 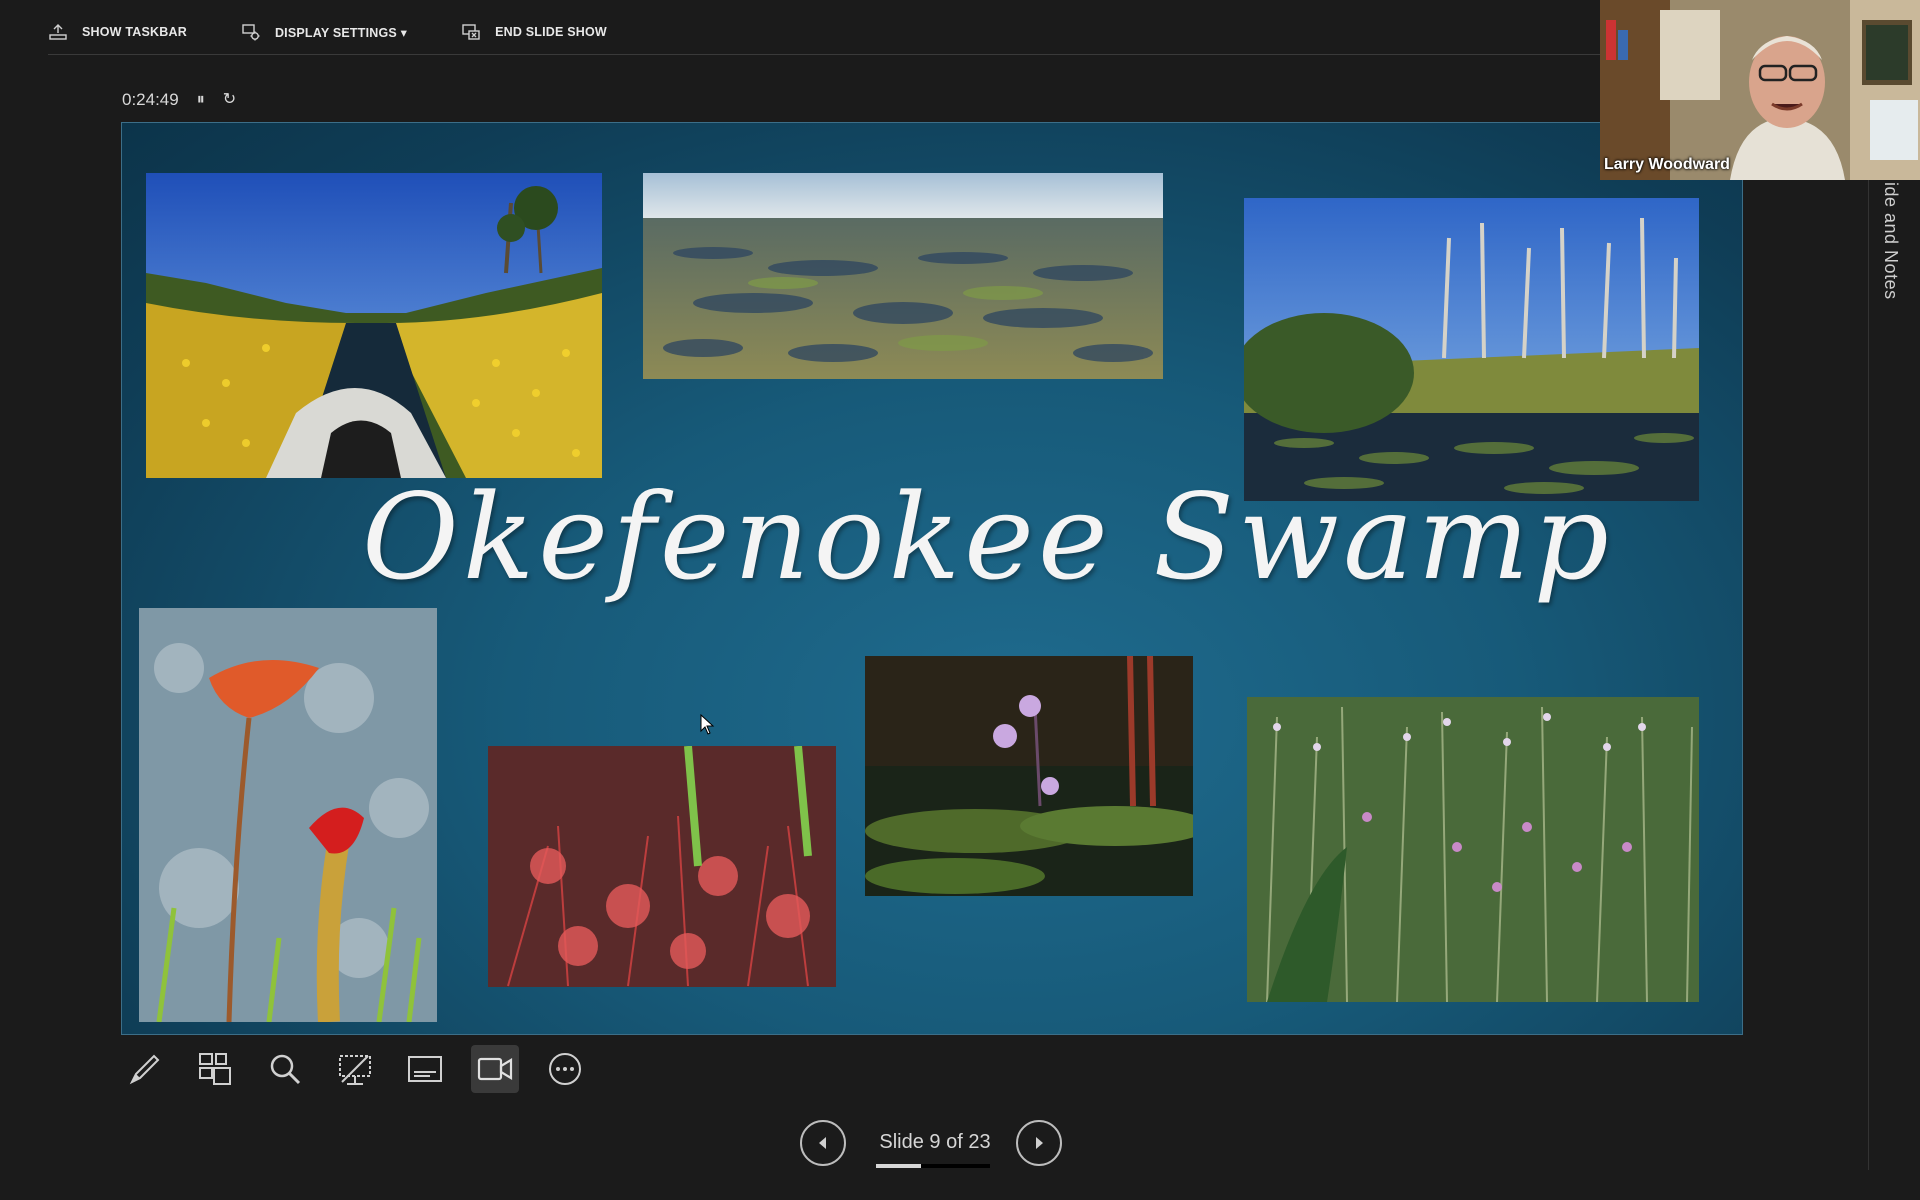 I want to click on presentation-timer: 0:24:49 ⏸ ↻, so click(x=179, y=100).